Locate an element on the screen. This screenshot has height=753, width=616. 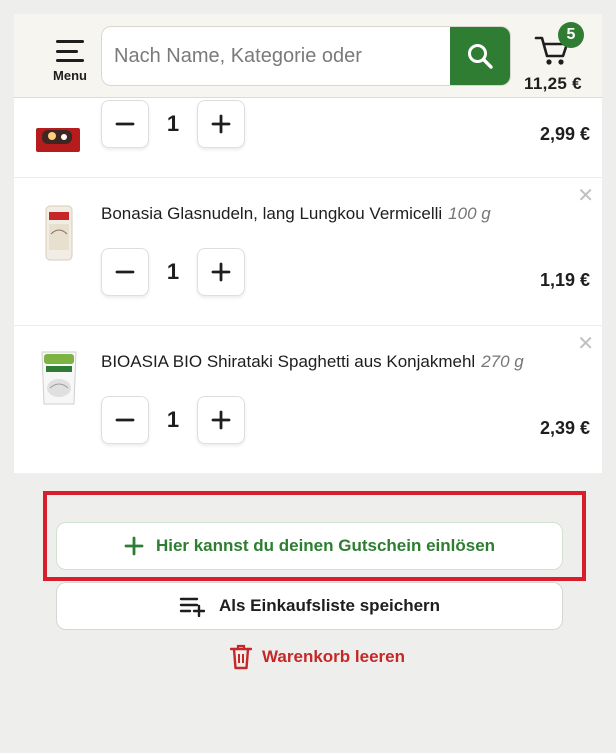
save-shopping-list-button: Als Einkaufsliste speichern is located at coordinates (309, 606).